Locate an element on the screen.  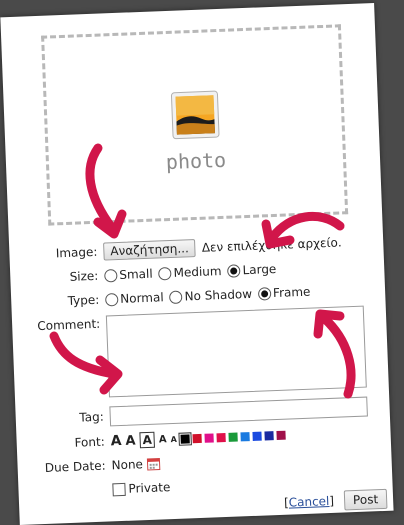
tag-input is located at coordinates (238, 411).